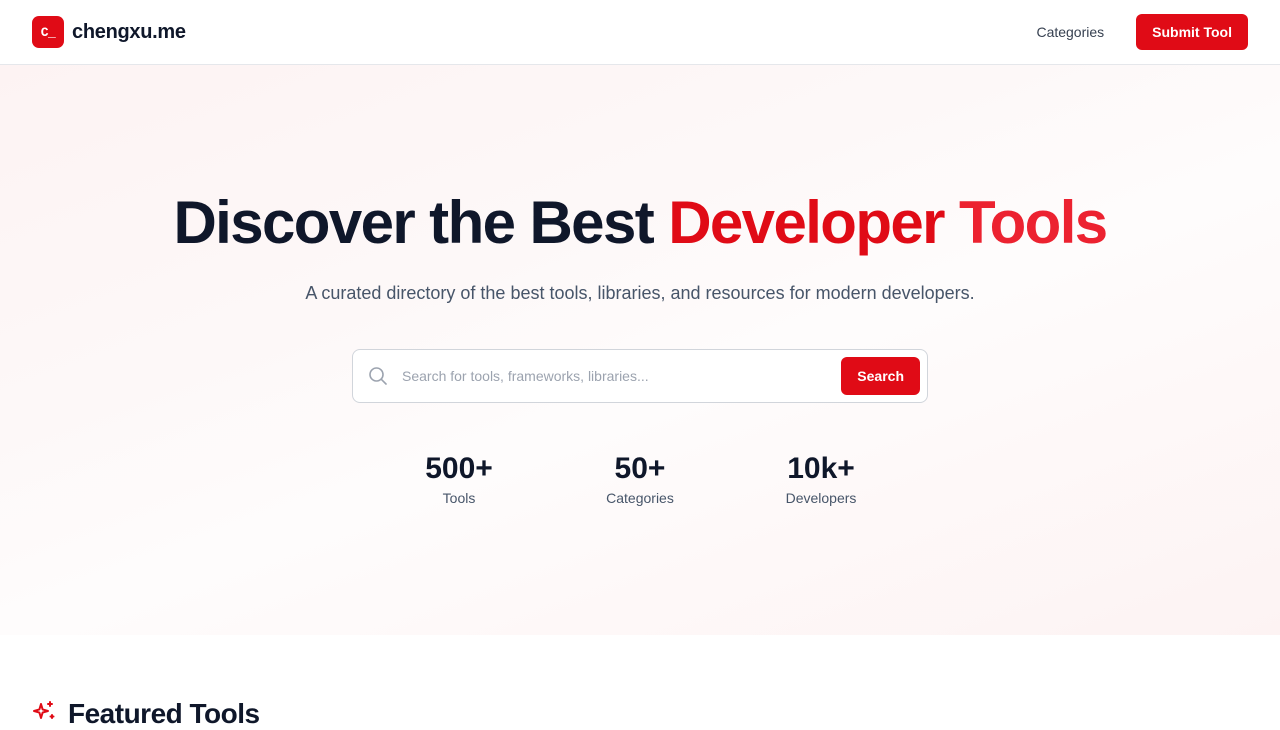 Image resolution: width=1280 pixels, height=730 pixels. Describe the element at coordinates (880, 376) in the screenshot. I see `search-button: Search` at that location.